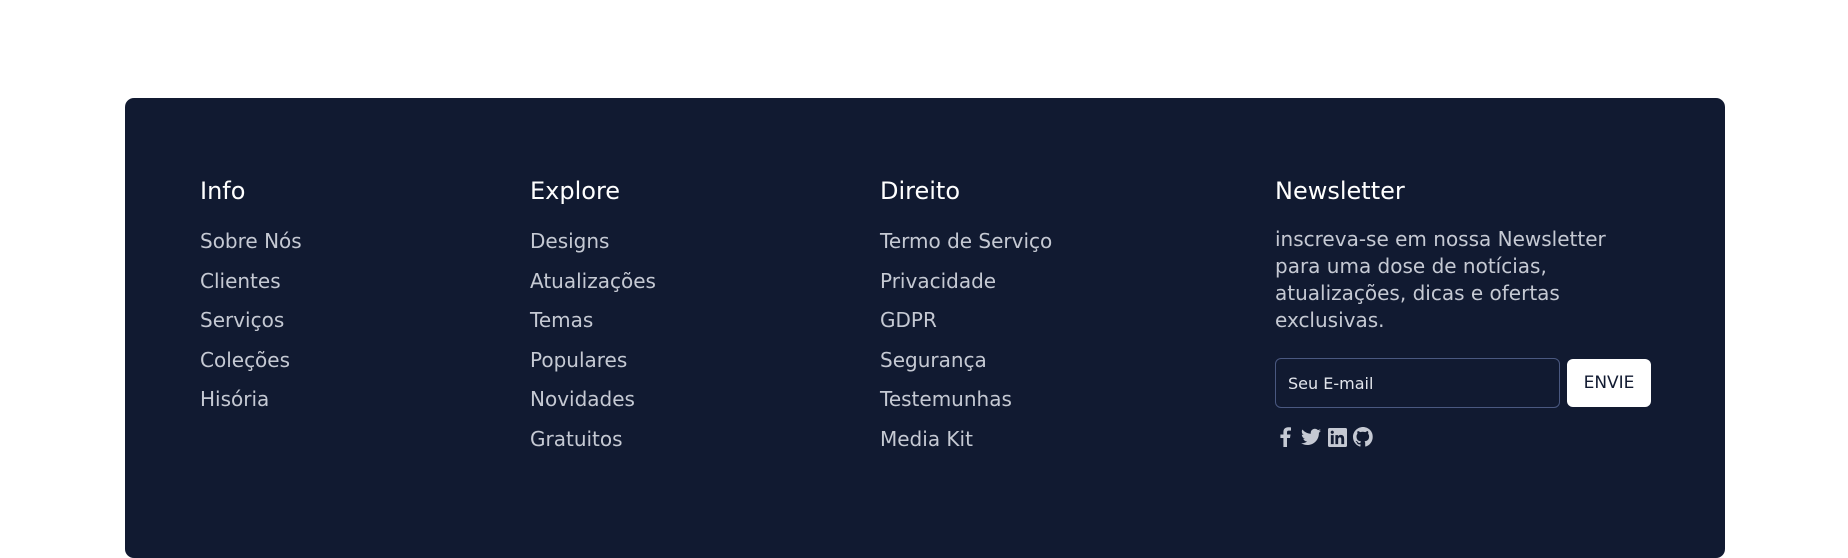 Image resolution: width=1848 pixels, height=558 pixels. What do you see at coordinates (1475, 437) in the screenshot?
I see `social-links` at bounding box center [1475, 437].